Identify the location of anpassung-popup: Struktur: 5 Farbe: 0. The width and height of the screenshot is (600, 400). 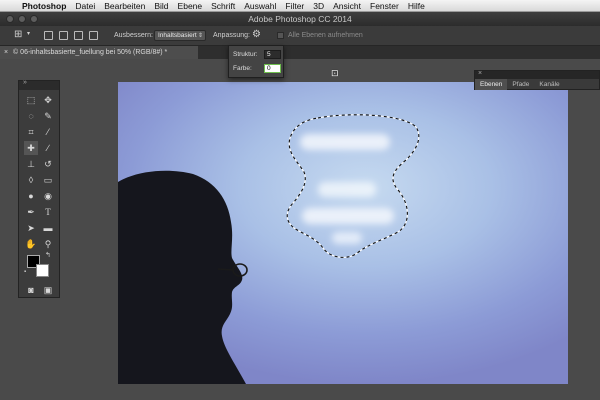
(256, 61).